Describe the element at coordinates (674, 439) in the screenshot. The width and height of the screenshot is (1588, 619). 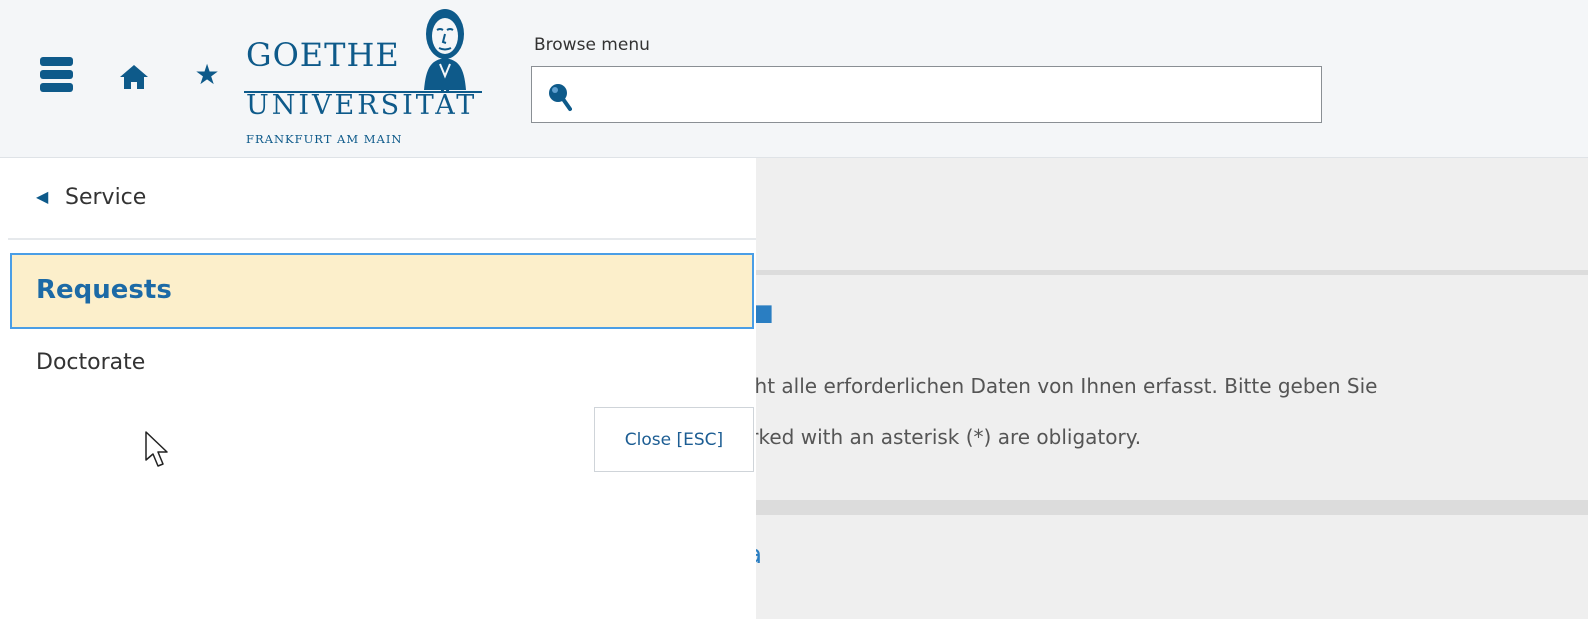
I see `close-menu-button: Close [ESC]` at that location.